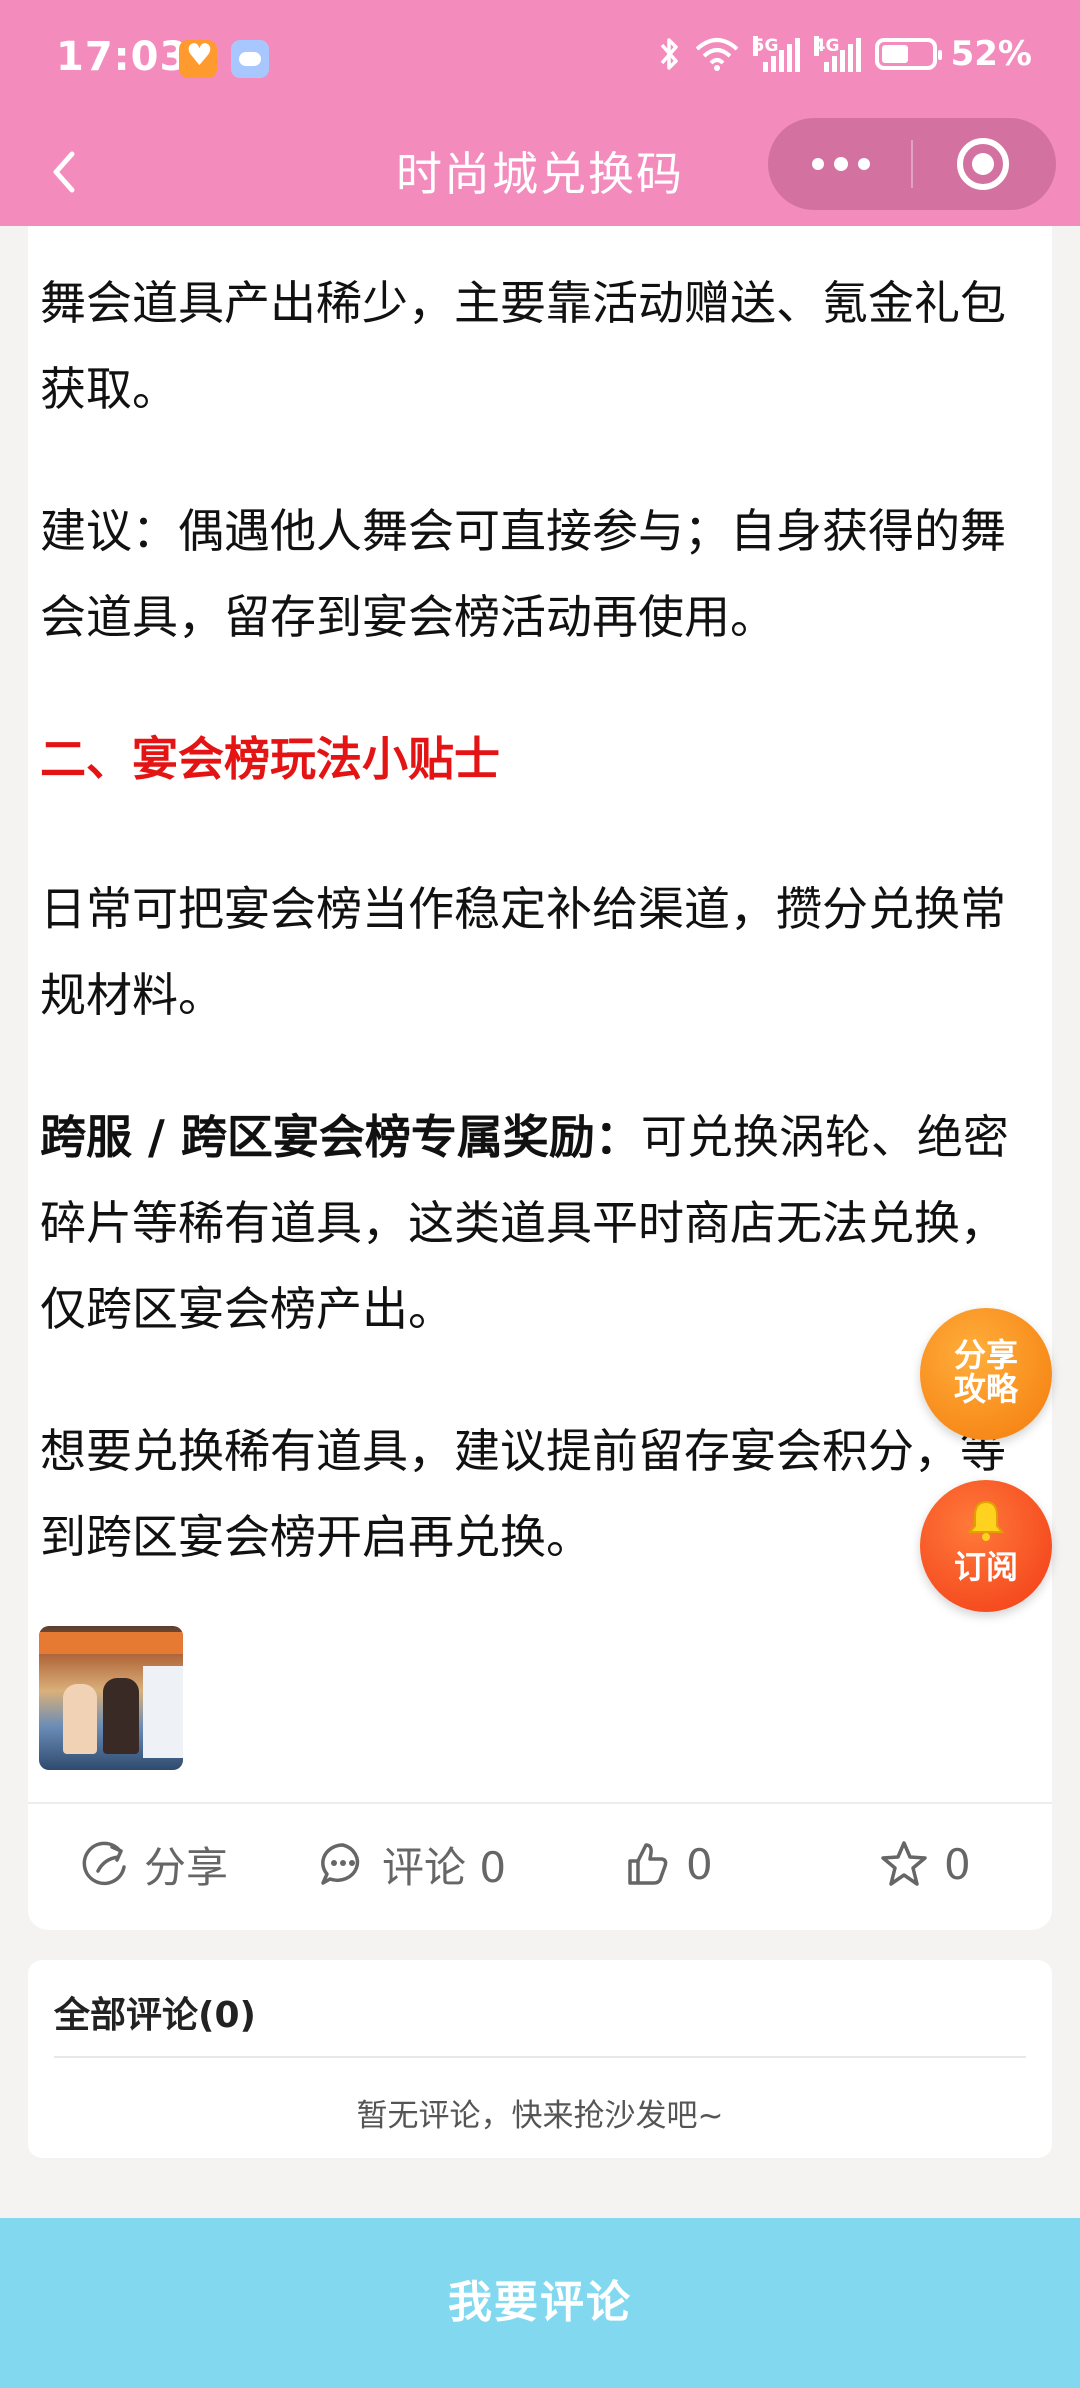 The height and width of the screenshot is (2388, 1080). I want to click on bluetooth-icon, so click(669, 54).